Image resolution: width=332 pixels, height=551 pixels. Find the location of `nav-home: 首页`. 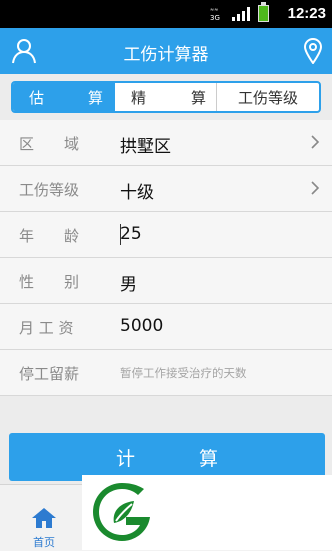

nav-home: 首页 is located at coordinates (44, 528).